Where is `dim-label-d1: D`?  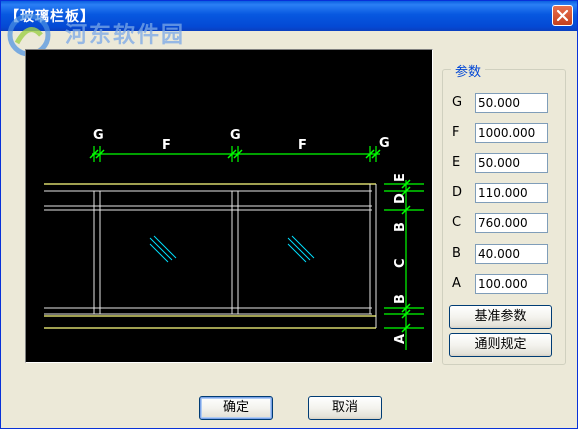 dim-label-d1: D is located at coordinates (400, 198).